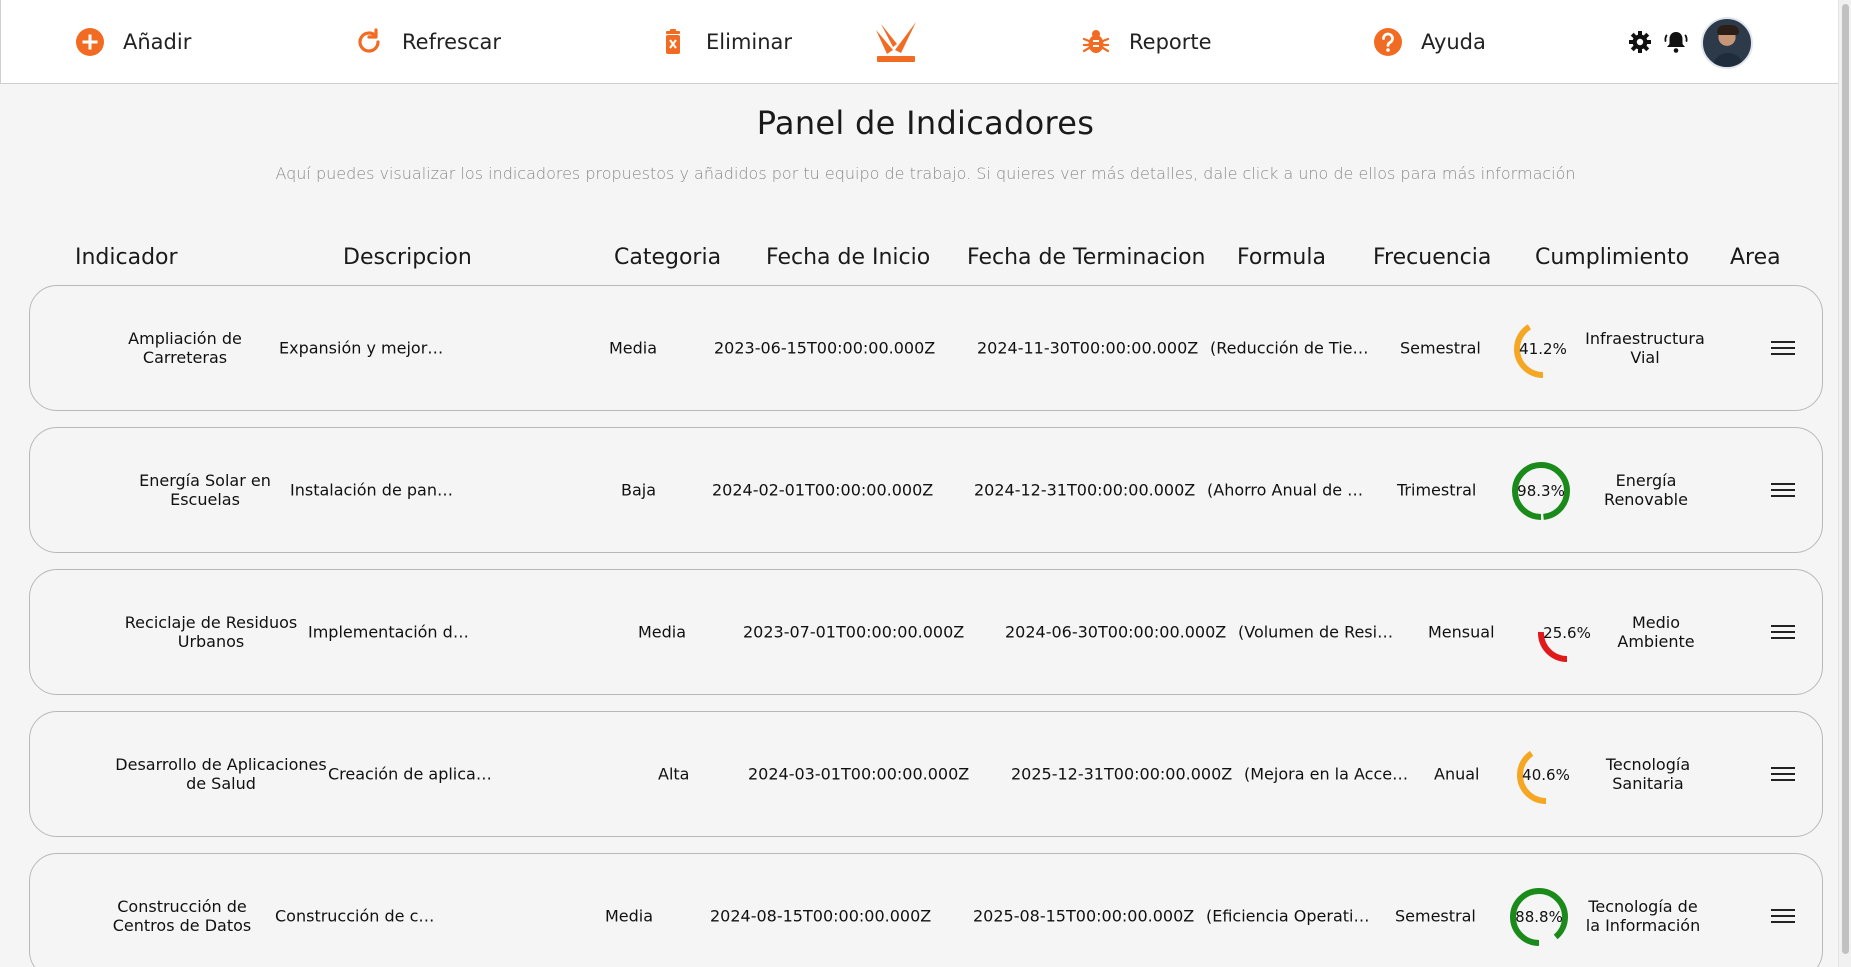 The width and height of the screenshot is (1851, 967). I want to click on settings-gear-icon, so click(1640, 42).